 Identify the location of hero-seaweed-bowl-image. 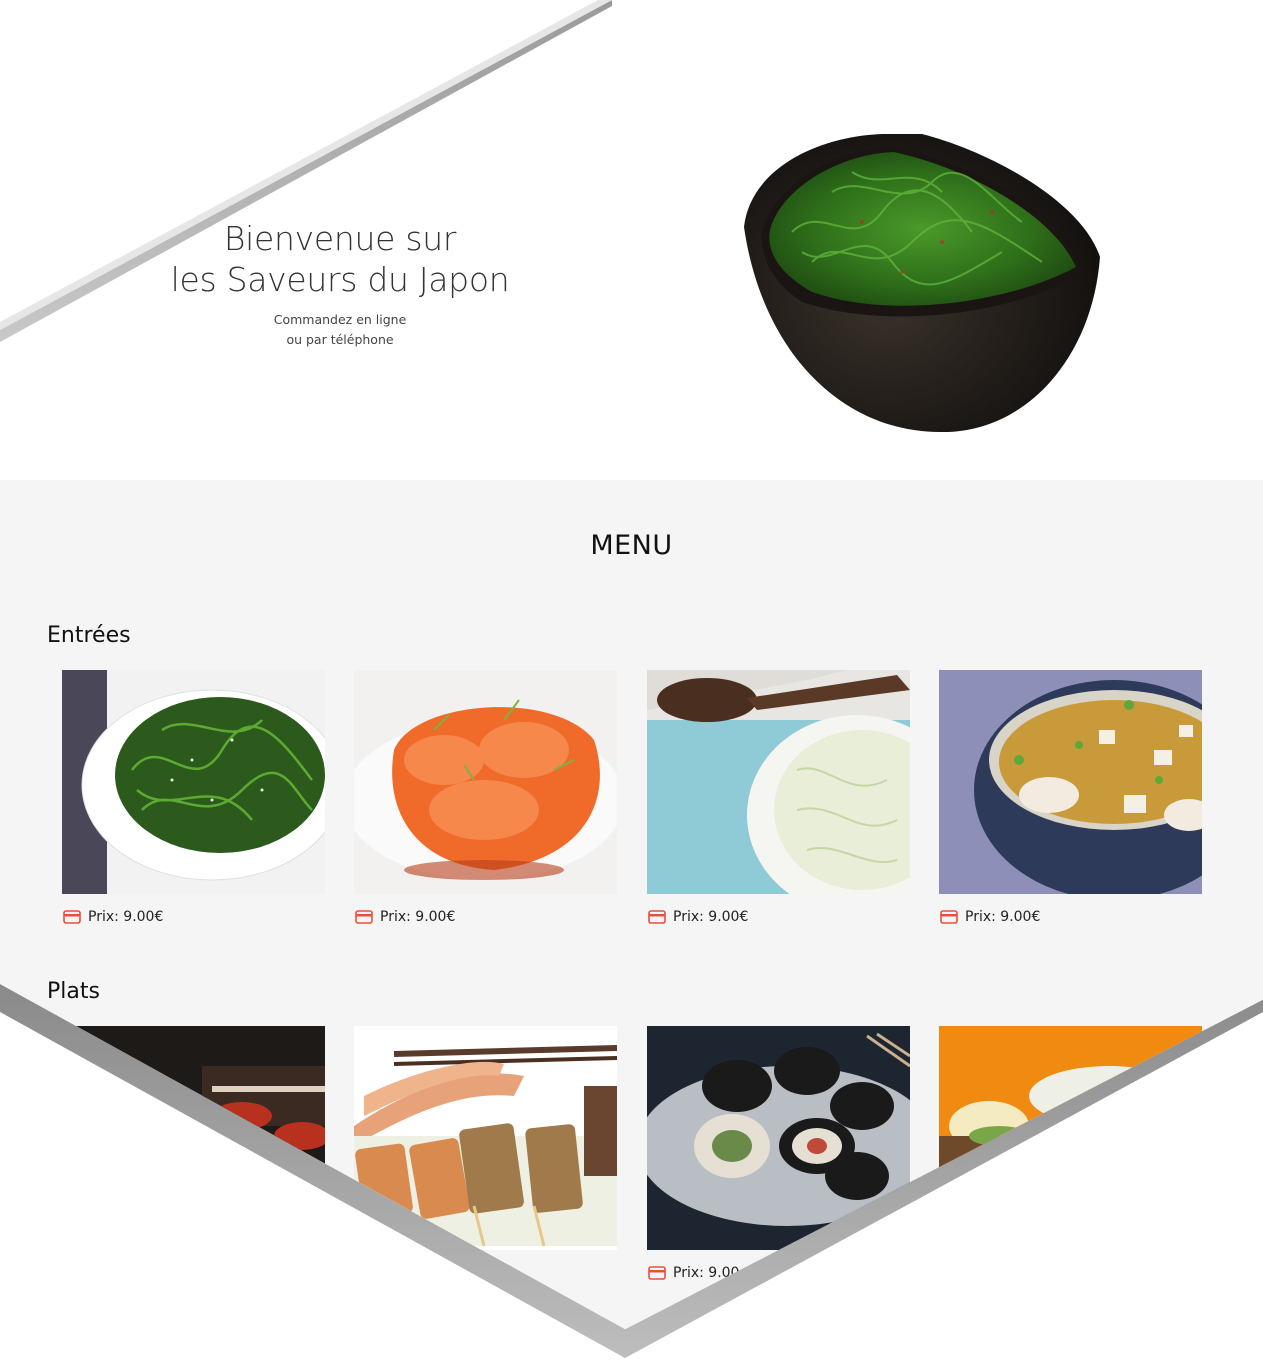
(922, 283).